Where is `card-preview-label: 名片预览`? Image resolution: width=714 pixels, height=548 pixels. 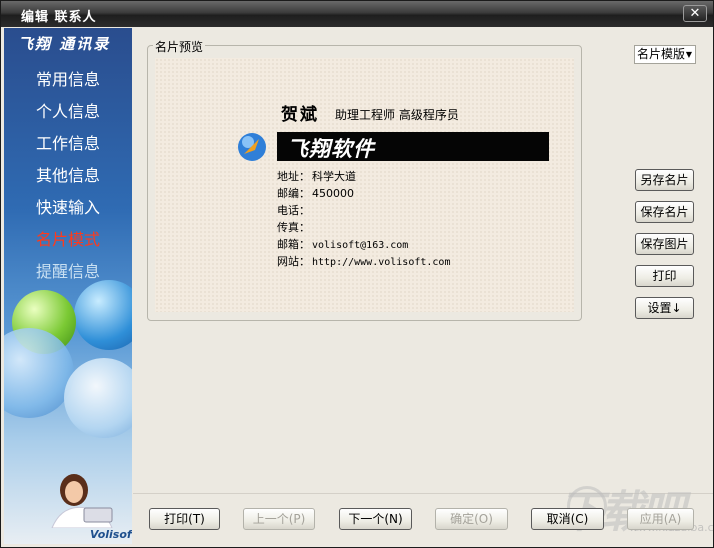 card-preview-label: 名片预览 is located at coordinates (179, 46).